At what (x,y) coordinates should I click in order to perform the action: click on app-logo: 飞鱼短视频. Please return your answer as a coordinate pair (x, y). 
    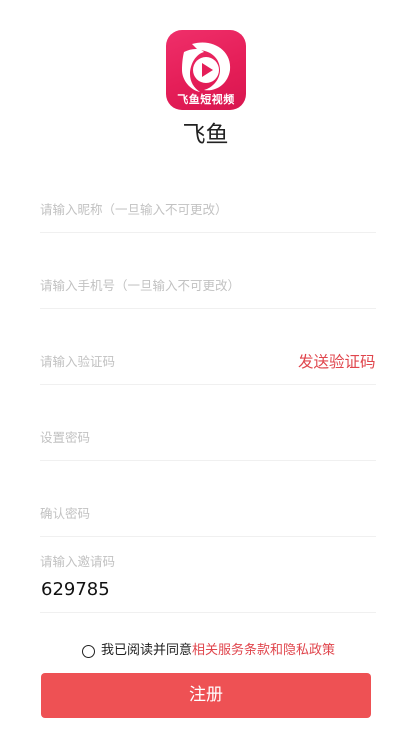
    Looking at the image, I should click on (206, 70).